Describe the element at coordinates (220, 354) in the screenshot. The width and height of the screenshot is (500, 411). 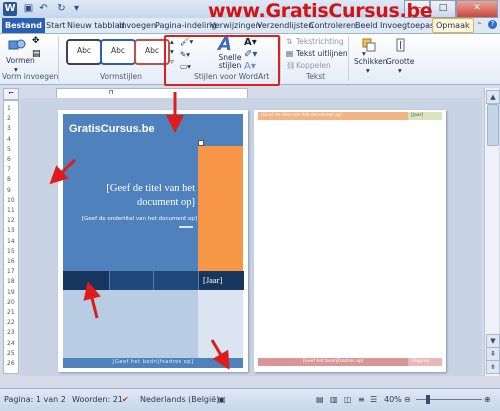
I see `arrow-to-footer` at that location.